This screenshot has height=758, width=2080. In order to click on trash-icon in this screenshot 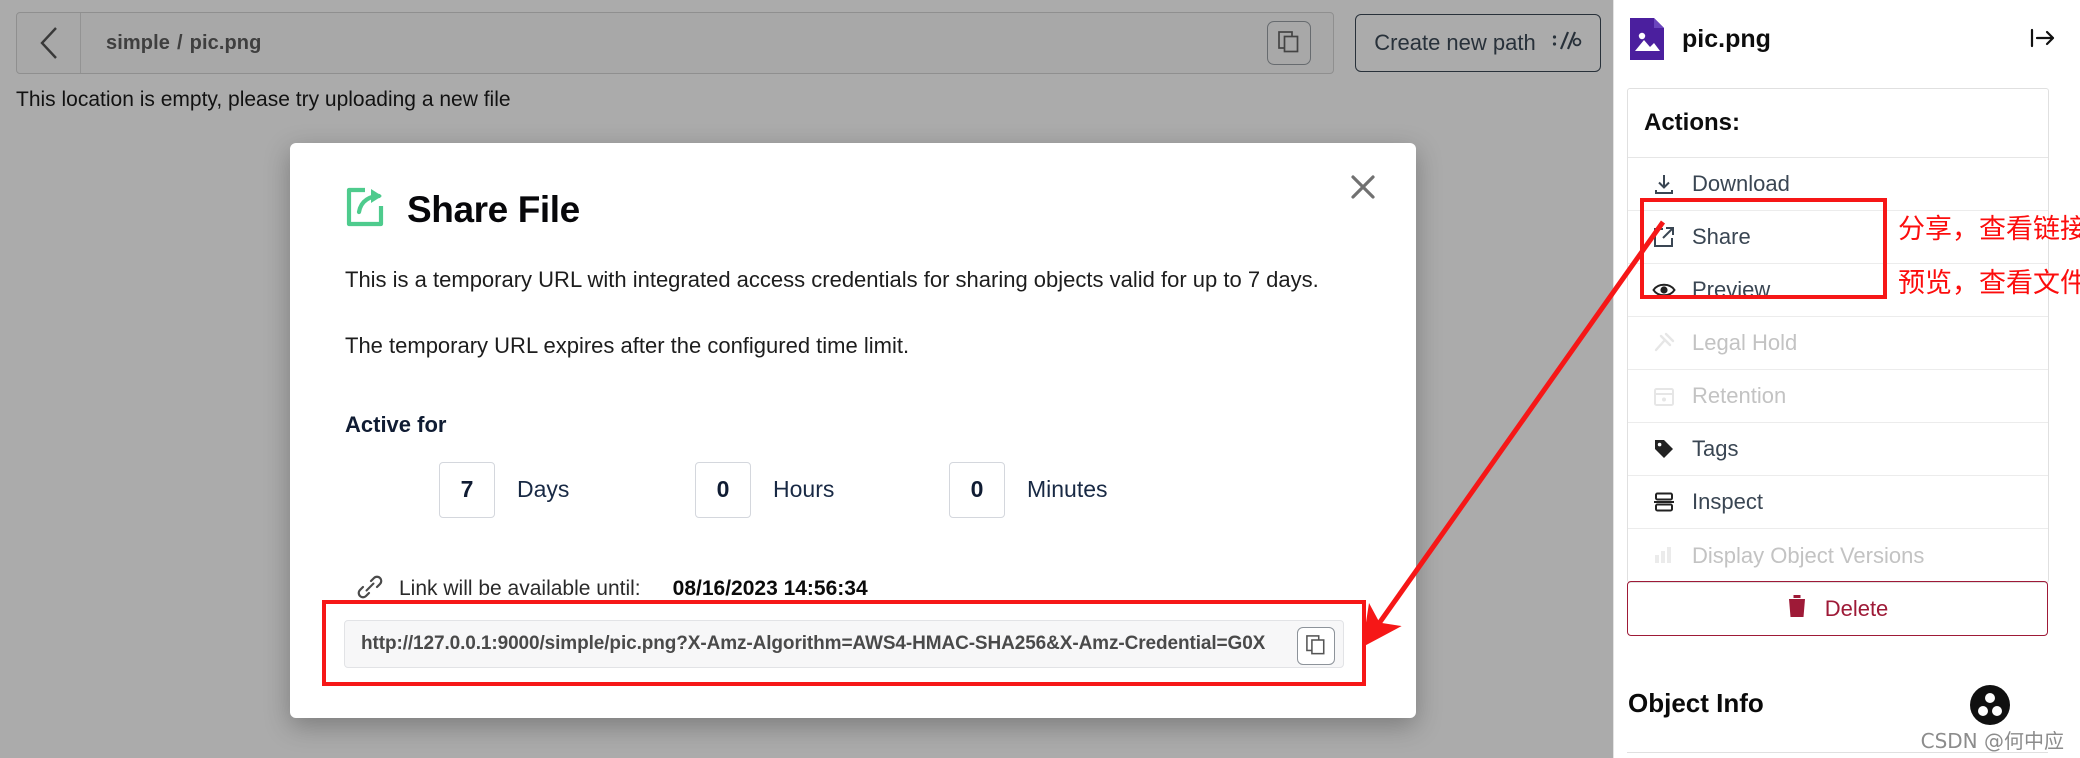, I will do `click(1797, 609)`.